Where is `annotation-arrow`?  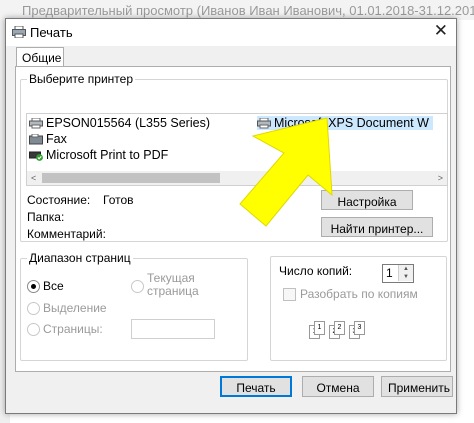
annotation-arrow is located at coordinates (286, 172).